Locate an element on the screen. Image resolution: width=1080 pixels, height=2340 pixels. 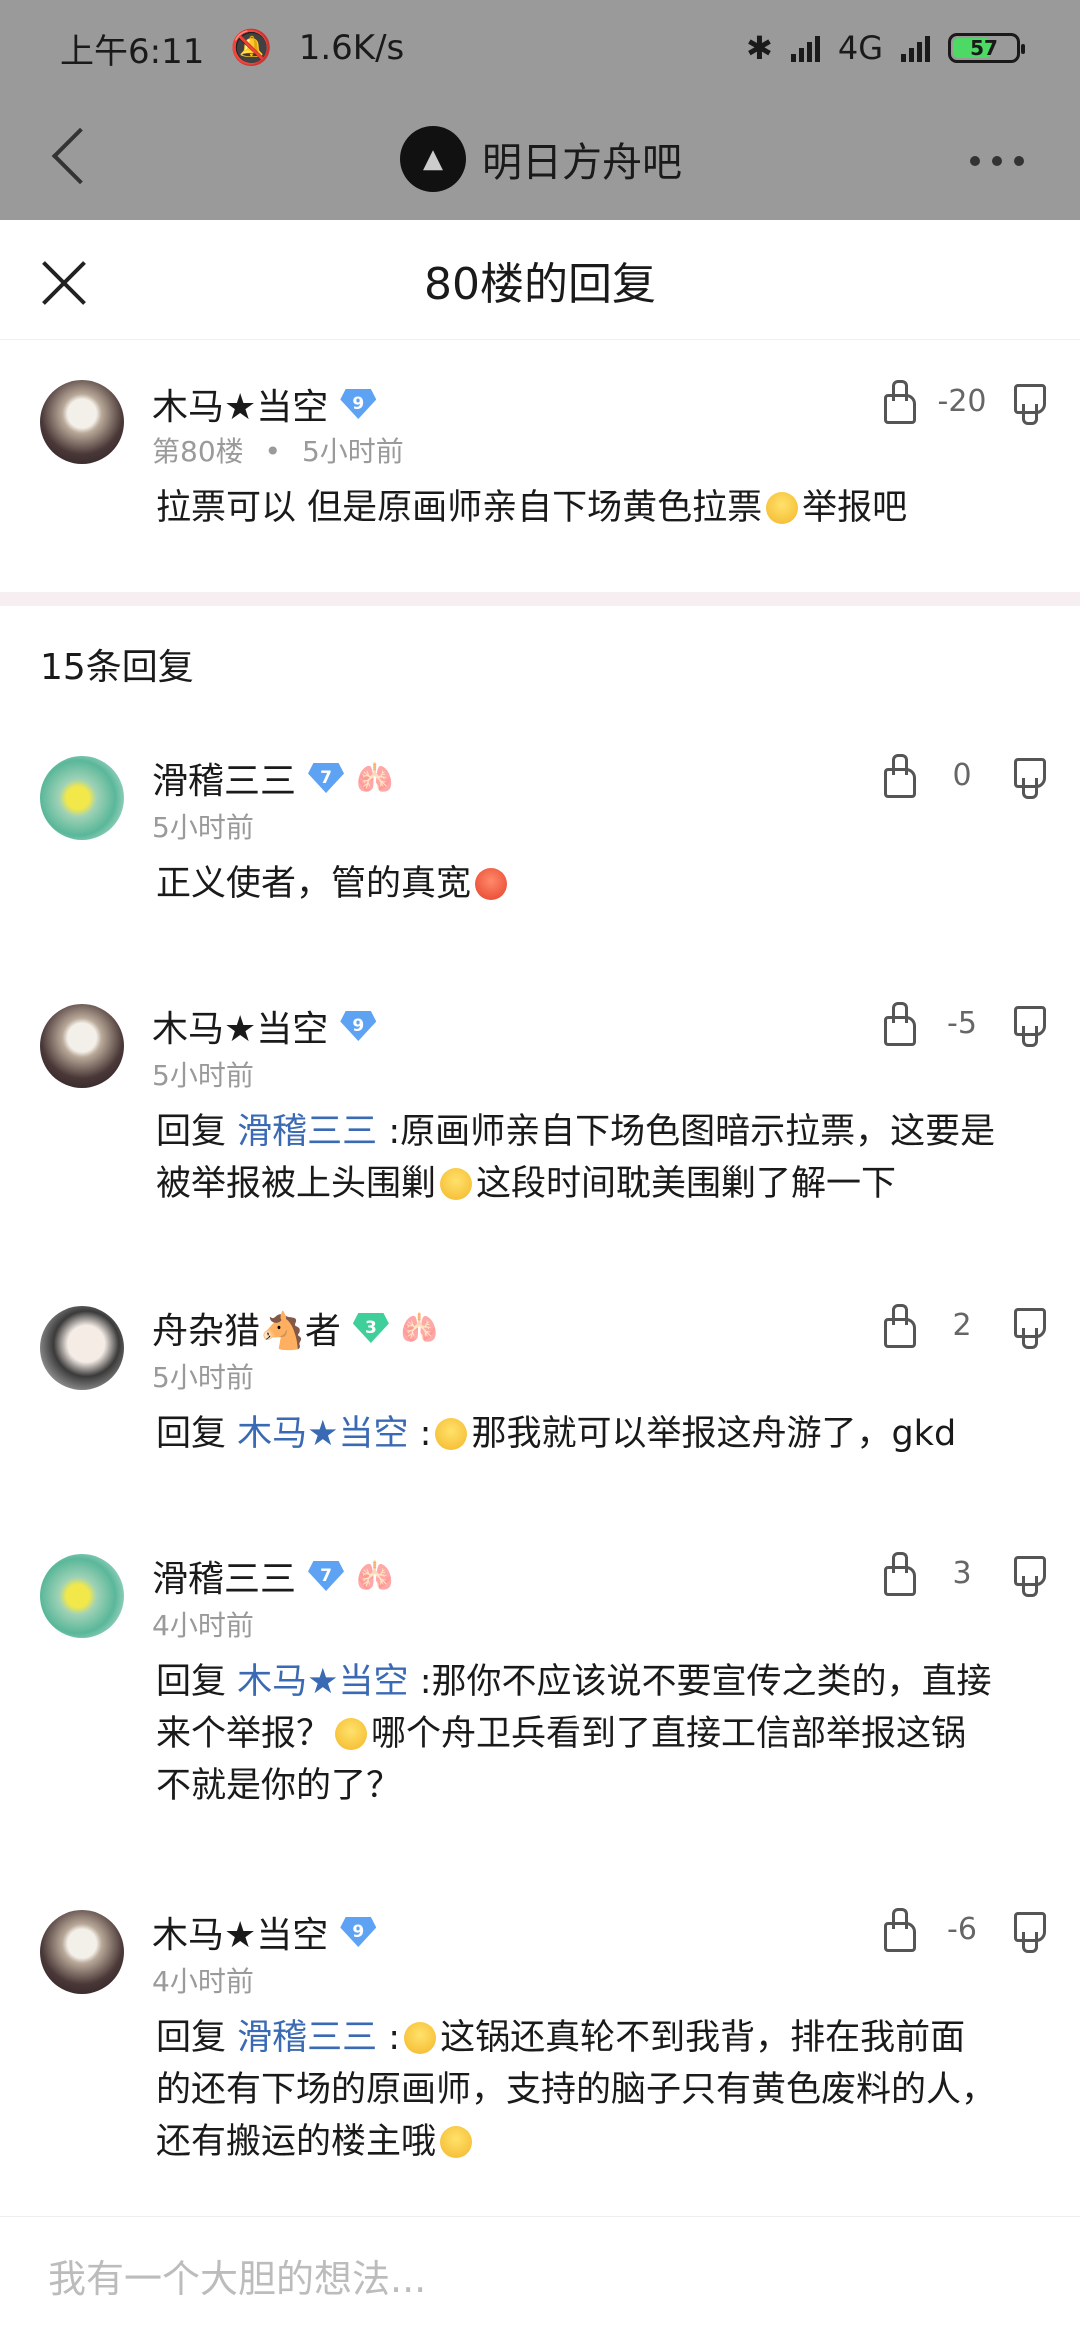
reply-text-part: 的还有下场的原画师，支持的脑子只有黄色废料的人， is located at coordinates (576, 2090).